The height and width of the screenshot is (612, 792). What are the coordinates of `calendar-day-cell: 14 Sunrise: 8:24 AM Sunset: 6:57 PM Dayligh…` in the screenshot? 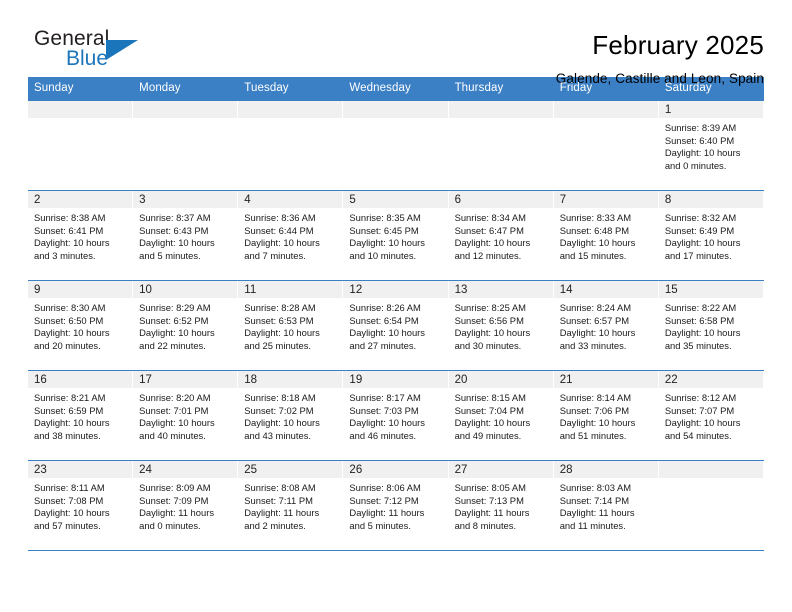 It's located at (606, 325).